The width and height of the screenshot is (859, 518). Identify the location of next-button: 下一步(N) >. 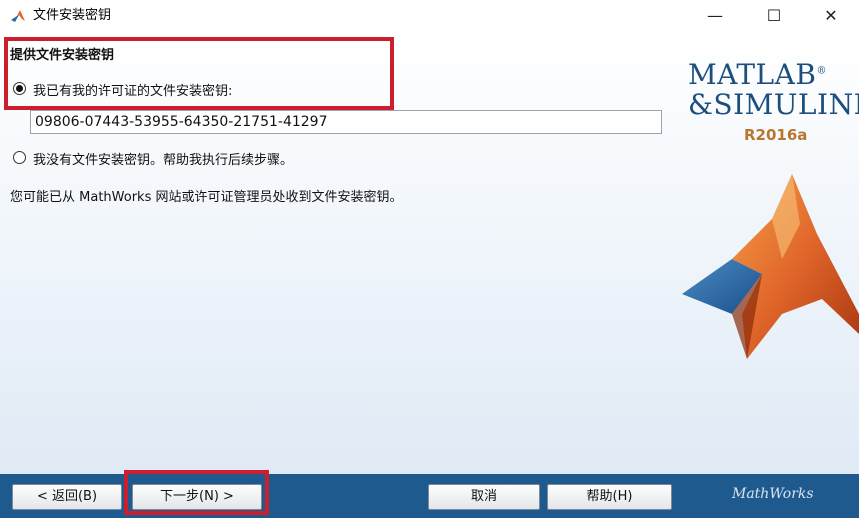
(197, 497).